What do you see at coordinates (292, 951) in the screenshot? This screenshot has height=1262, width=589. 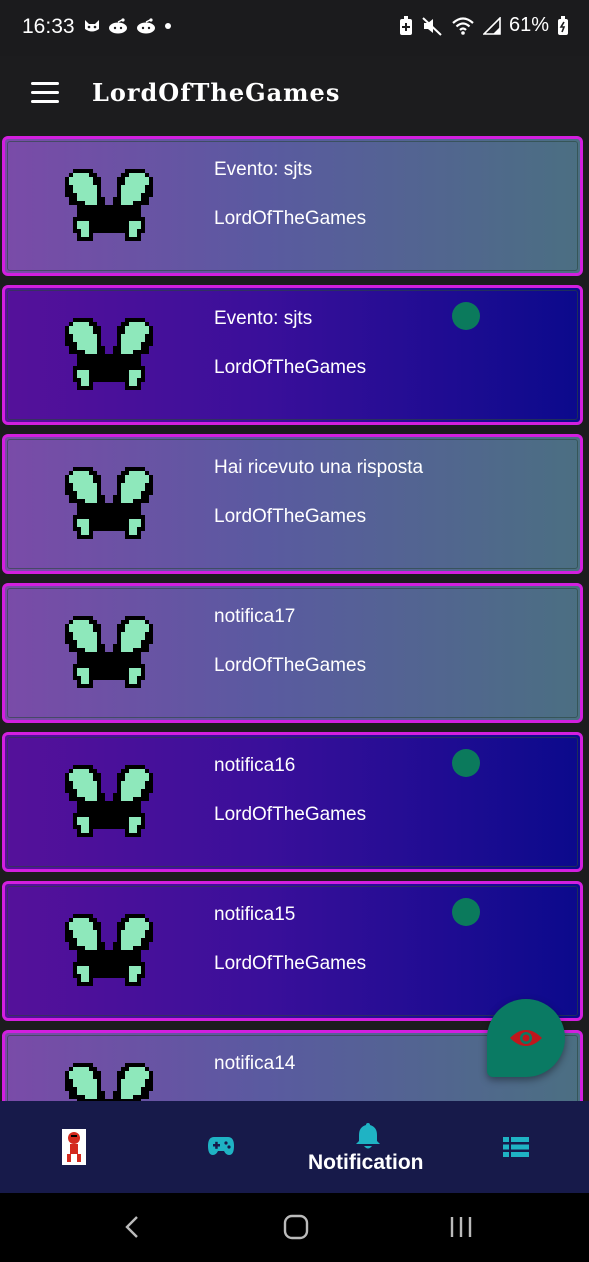 I see `notification-card-6: notifica15 LordOfTheGames` at bounding box center [292, 951].